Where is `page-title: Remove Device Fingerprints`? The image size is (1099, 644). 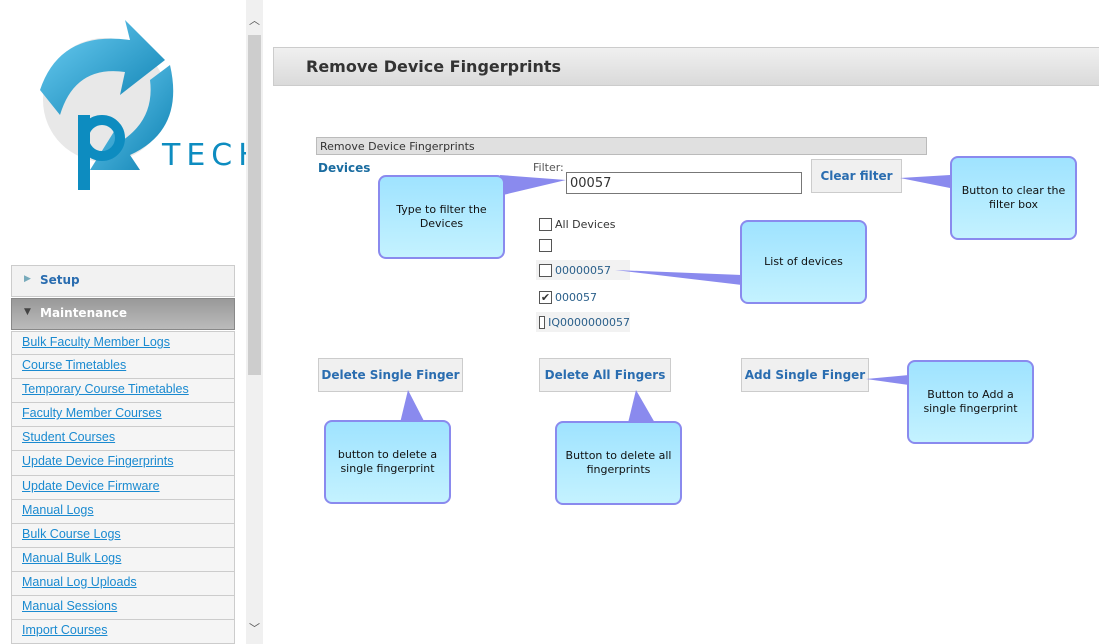 page-title: Remove Device Fingerprints is located at coordinates (686, 66).